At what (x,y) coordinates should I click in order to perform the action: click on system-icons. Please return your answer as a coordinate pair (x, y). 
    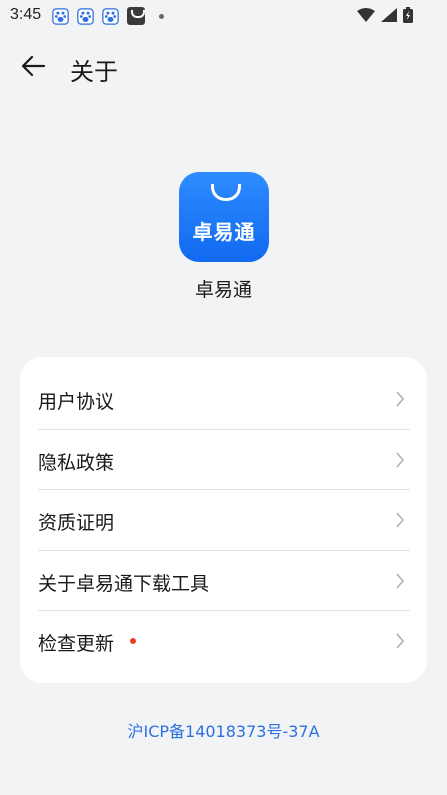
    Looking at the image, I should click on (385, 15).